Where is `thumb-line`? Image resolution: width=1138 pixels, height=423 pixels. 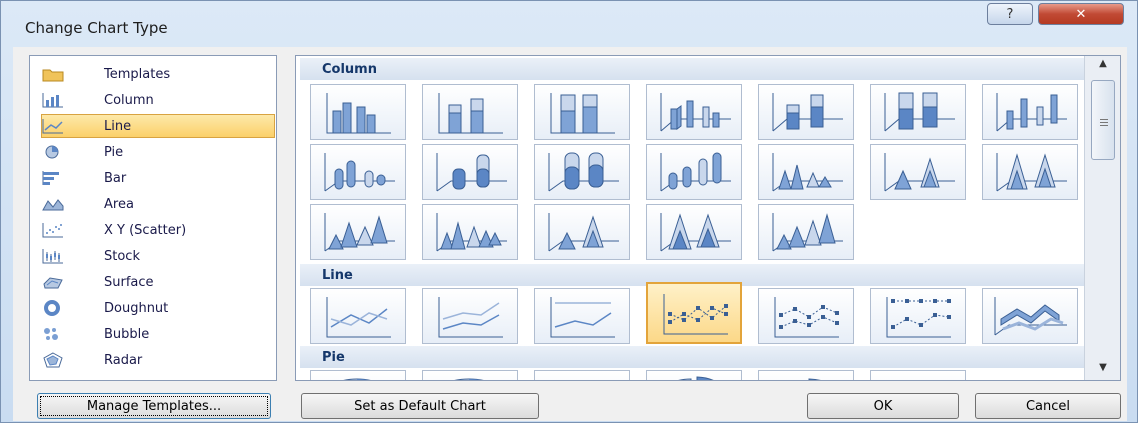 thumb-line is located at coordinates (358, 316).